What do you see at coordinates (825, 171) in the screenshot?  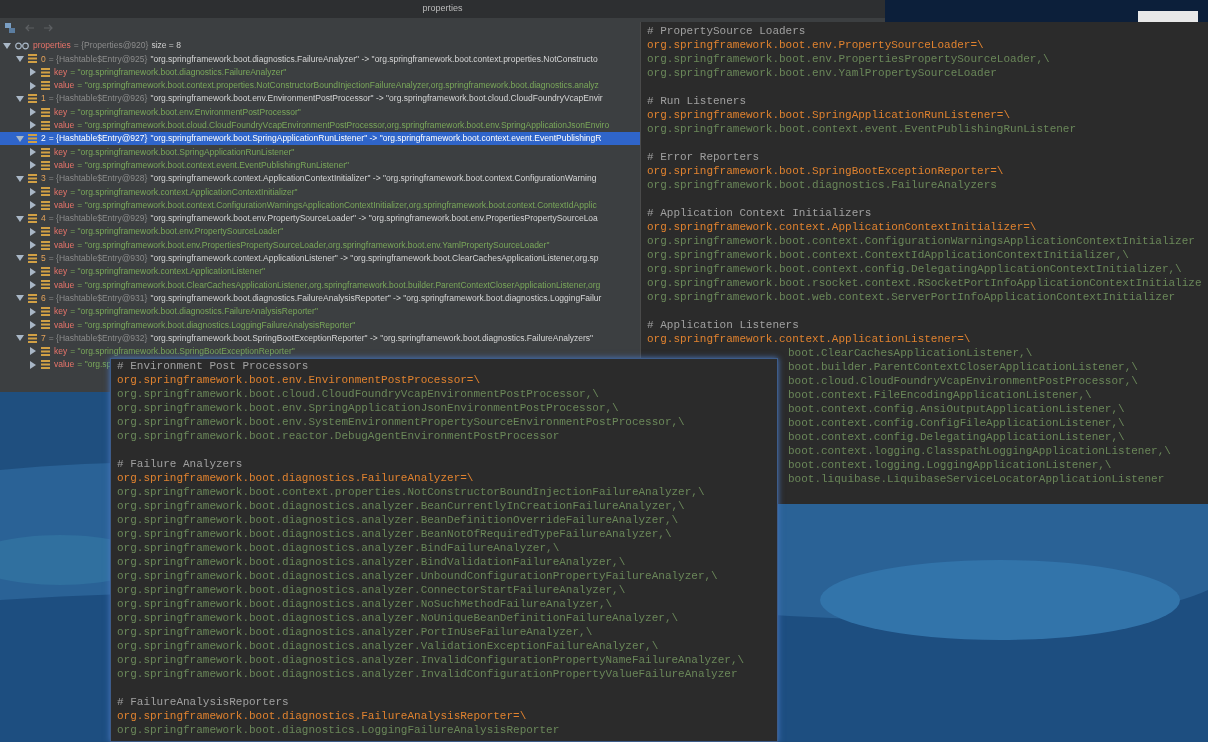 I see `code-line: org.springframework.boot.SpringBootExceptionReporter=\` at bounding box center [825, 171].